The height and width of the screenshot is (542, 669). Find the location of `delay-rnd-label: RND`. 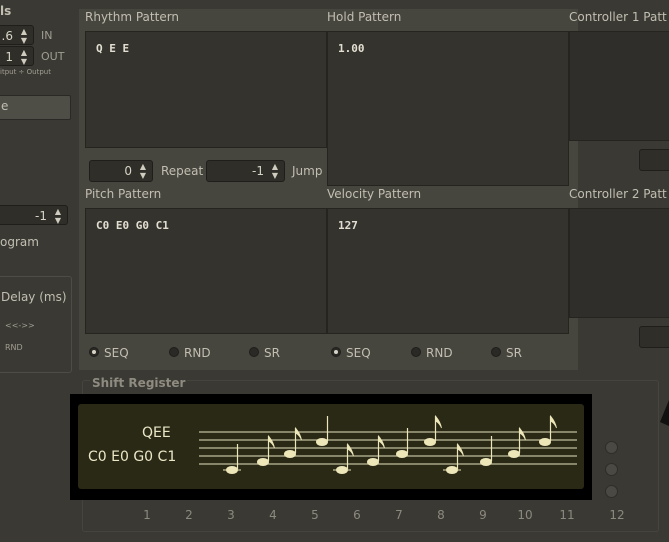

delay-rnd-label: RND is located at coordinates (14, 347).